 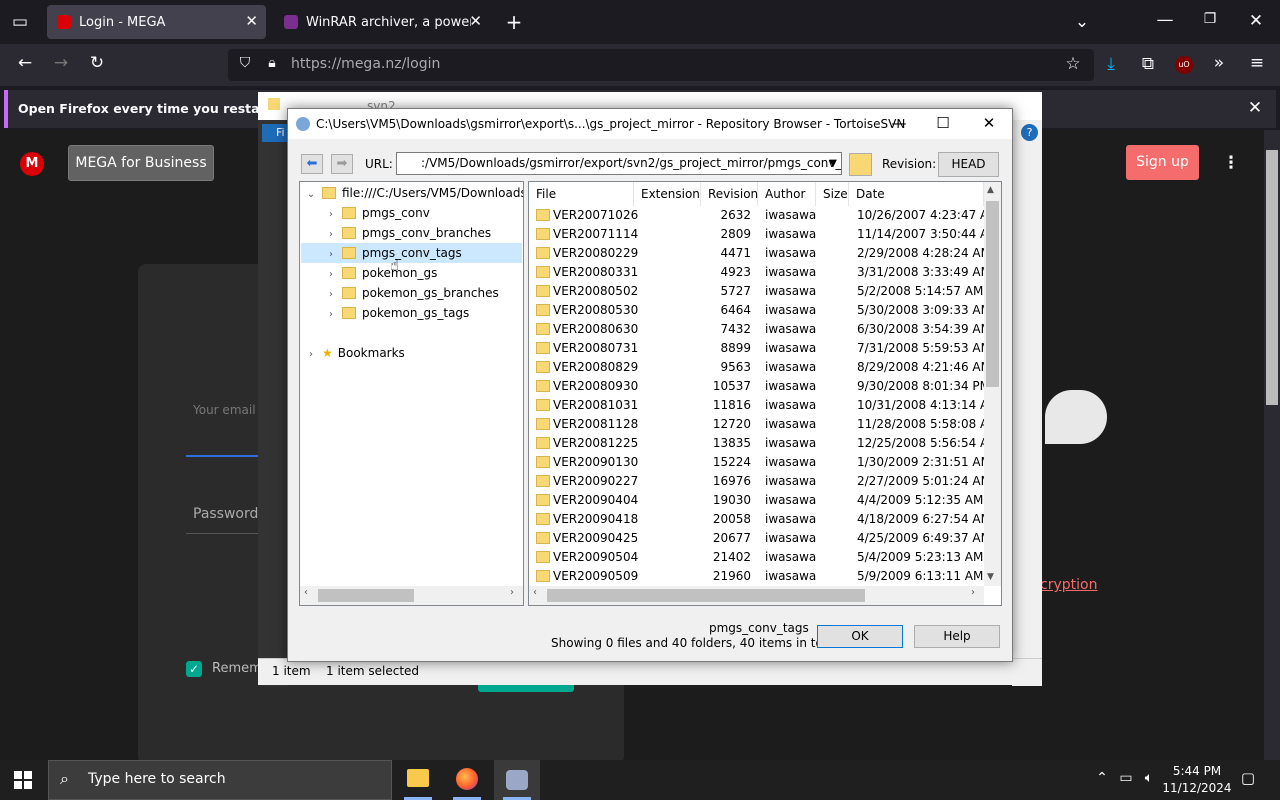 What do you see at coordinates (1073, 64) in the screenshot?
I see `bookmark-star-icon: ☆` at bounding box center [1073, 64].